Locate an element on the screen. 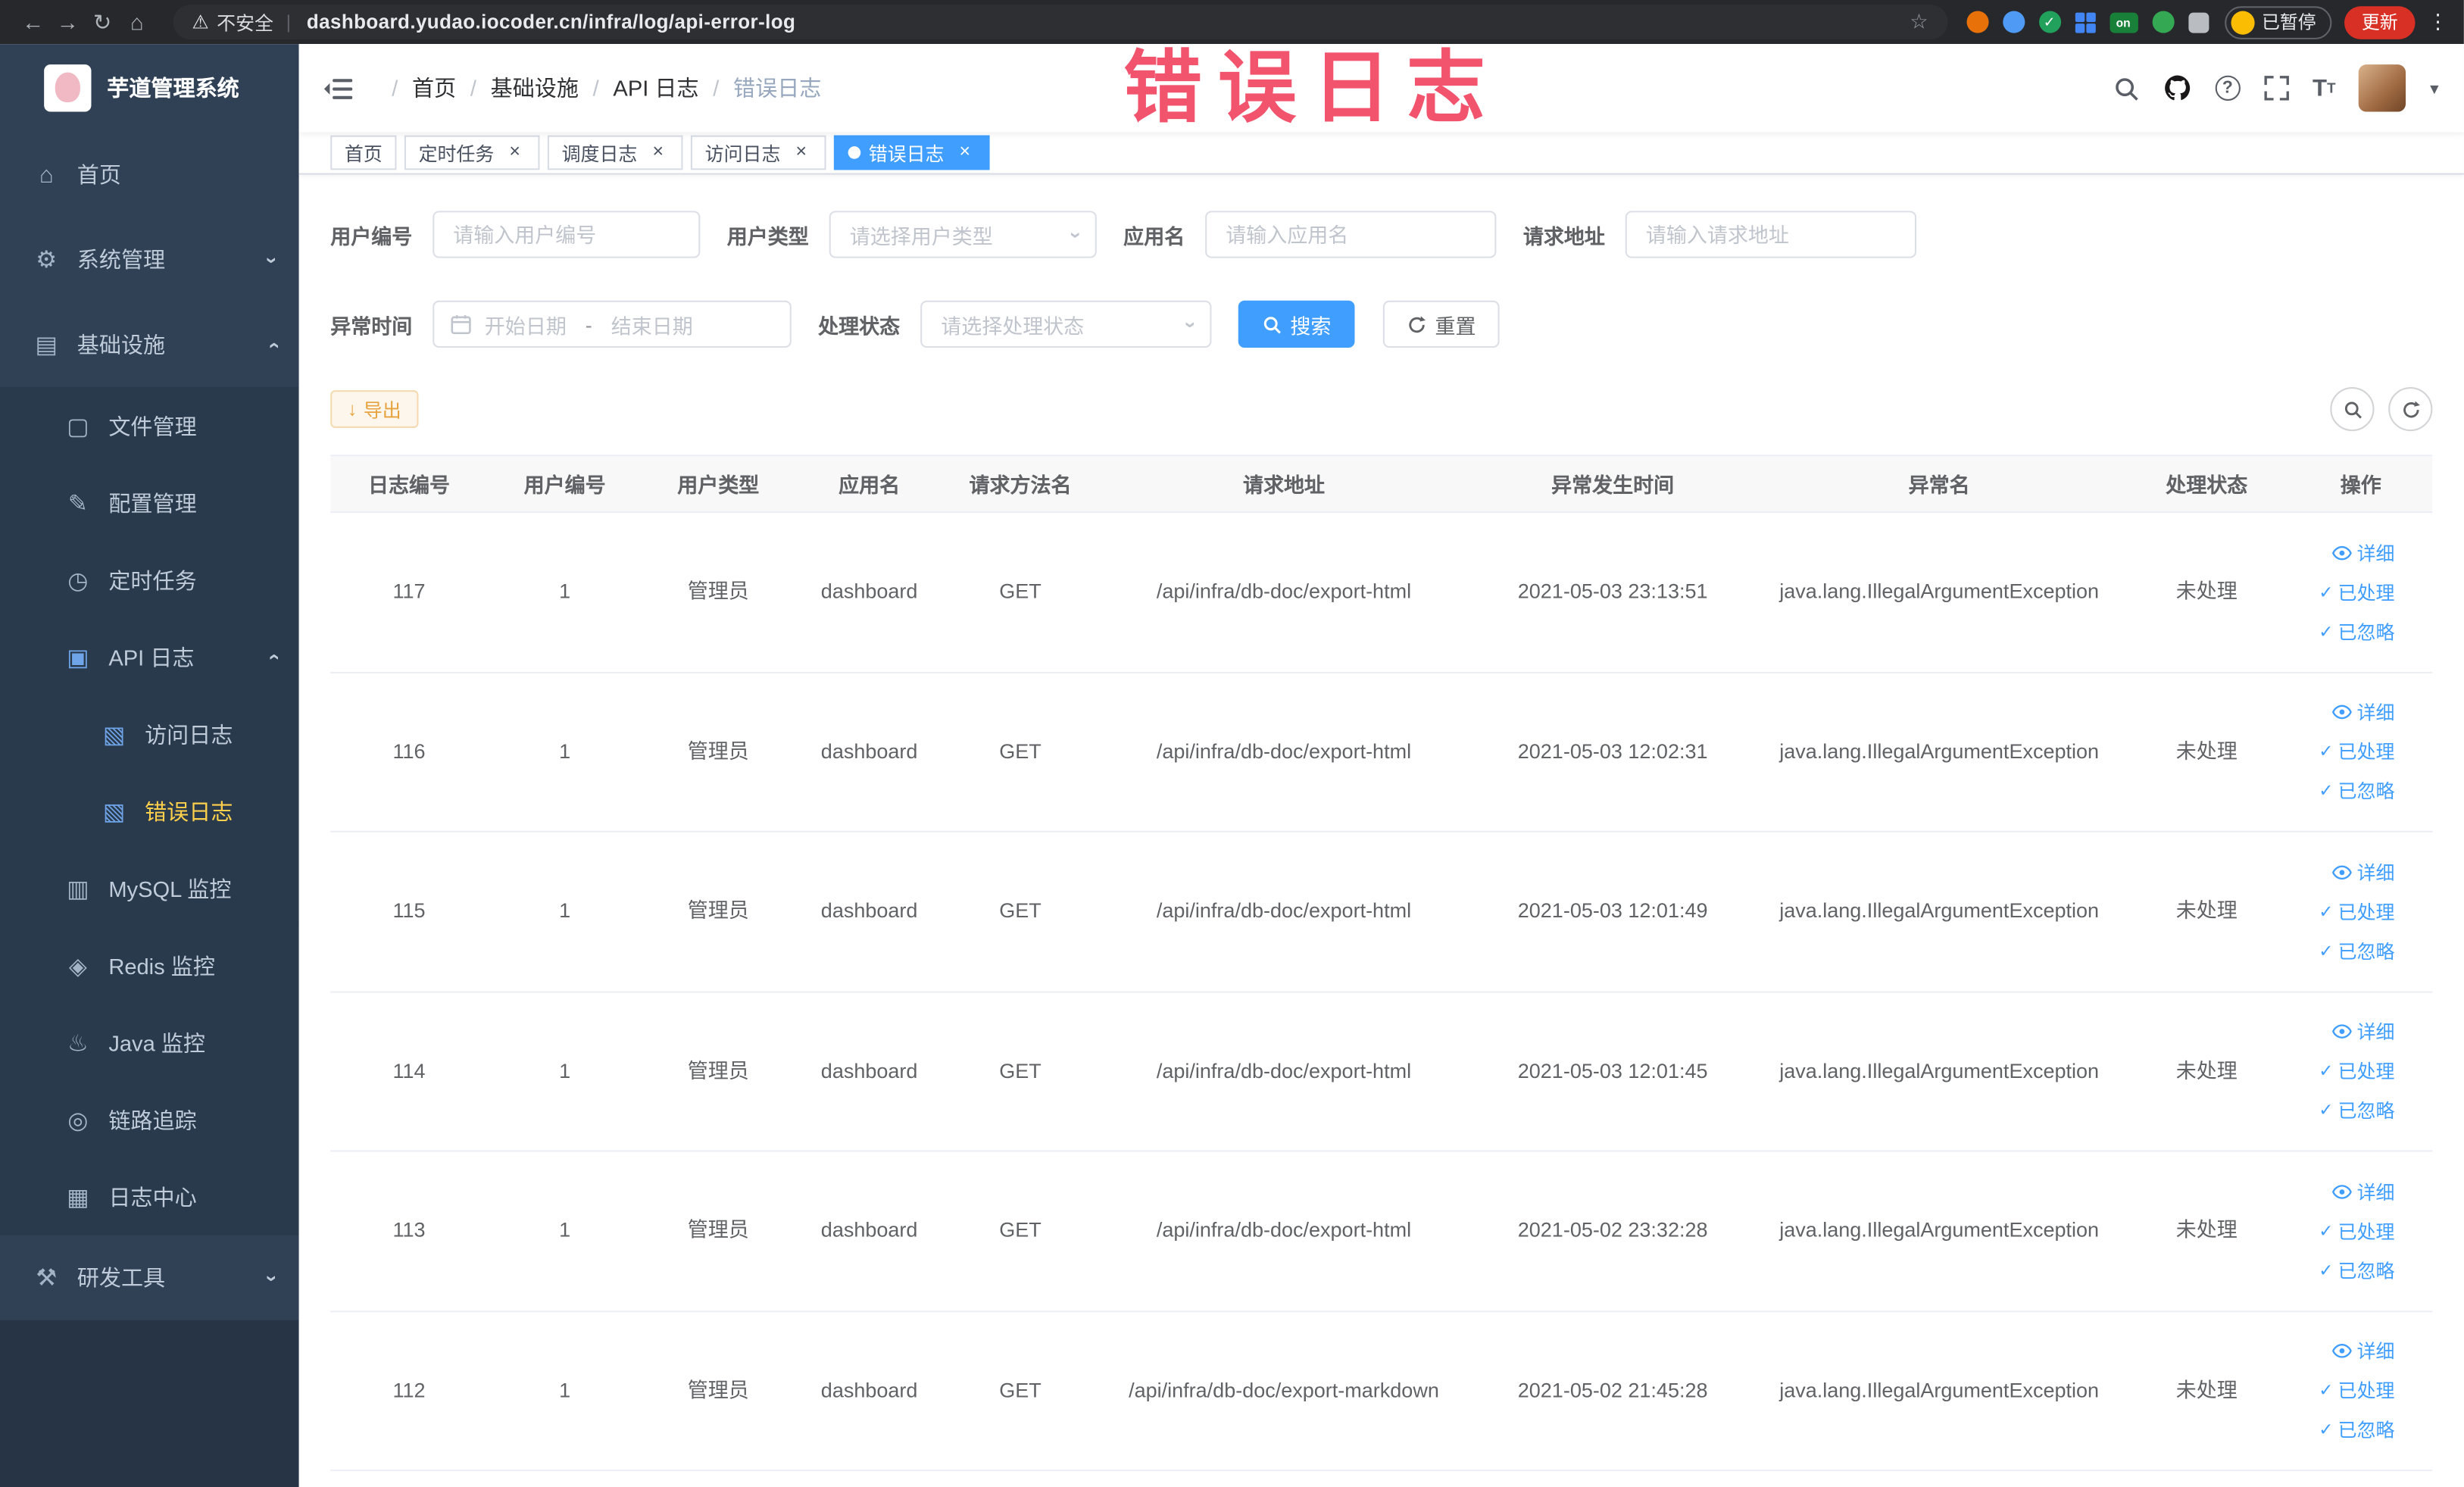  help-icon: ? is located at coordinates (2228, 88).